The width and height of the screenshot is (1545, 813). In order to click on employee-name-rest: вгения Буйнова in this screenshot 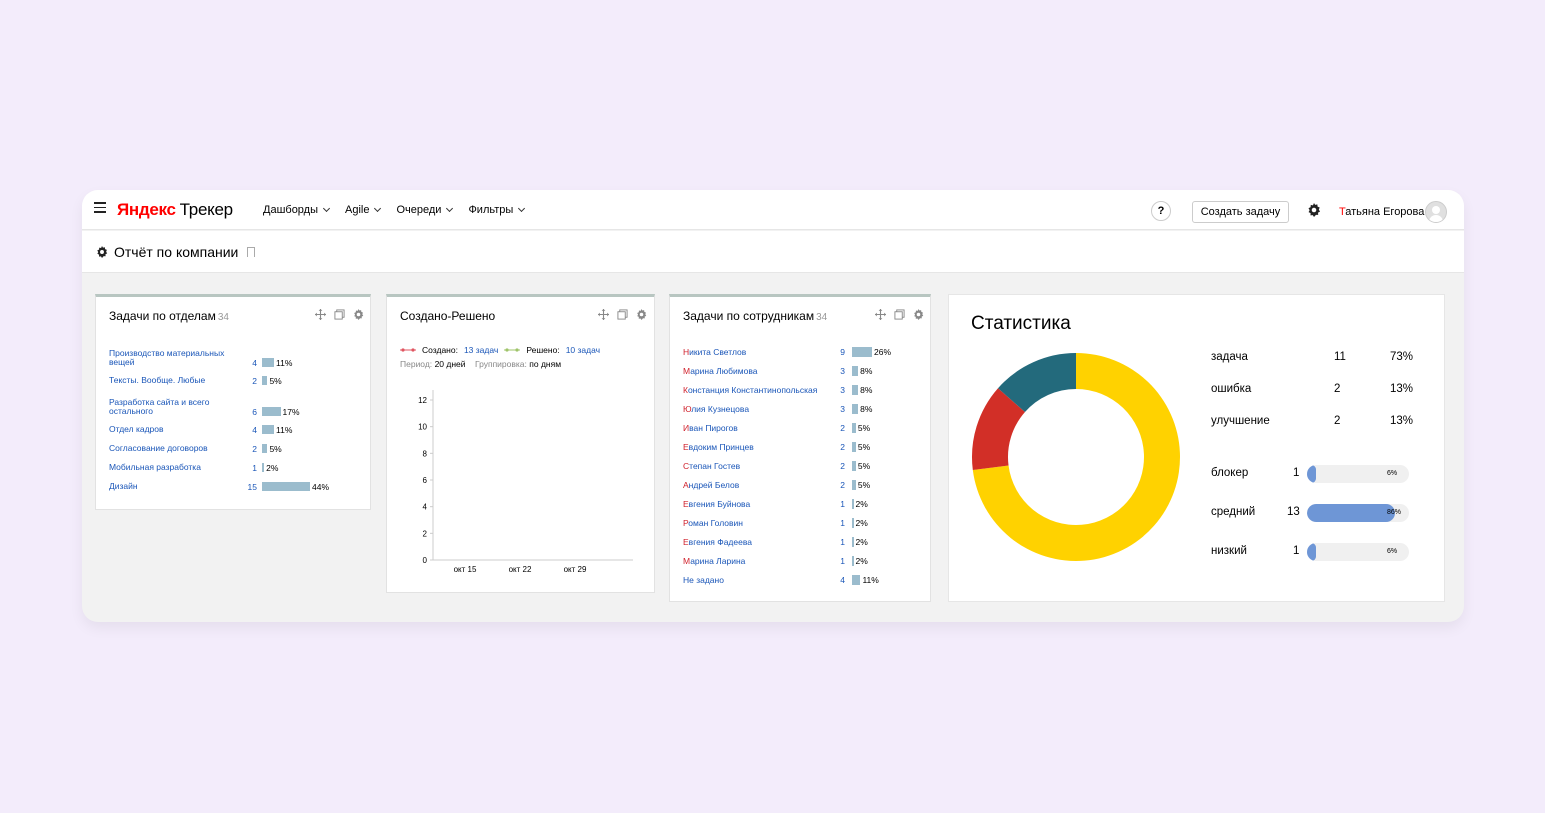, I will do `click(719, 504)`.